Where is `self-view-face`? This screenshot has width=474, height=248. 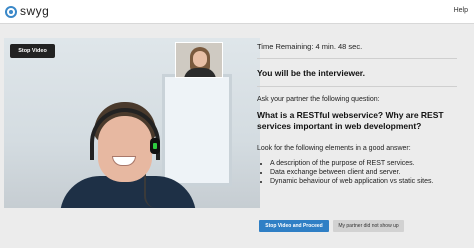
self-view-face is located at coordinates (200, 59).